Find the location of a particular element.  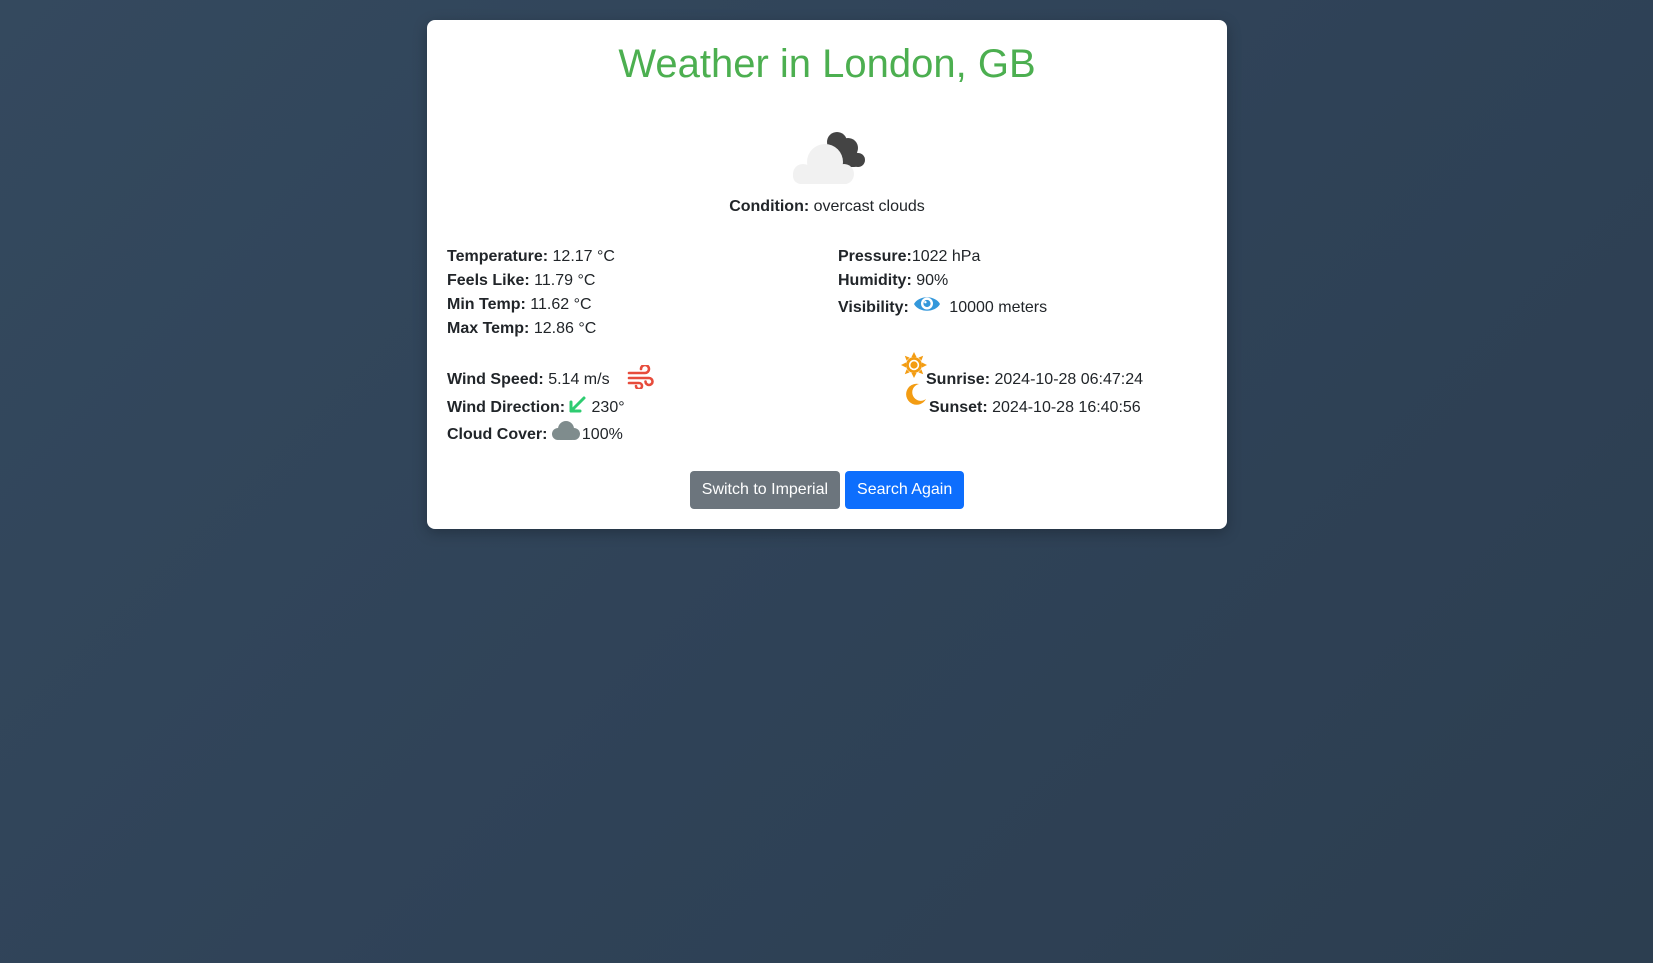

sunrise-row: Sunrise: 2024-10-28 06:47:24 is located at coordinates (1034, 380).